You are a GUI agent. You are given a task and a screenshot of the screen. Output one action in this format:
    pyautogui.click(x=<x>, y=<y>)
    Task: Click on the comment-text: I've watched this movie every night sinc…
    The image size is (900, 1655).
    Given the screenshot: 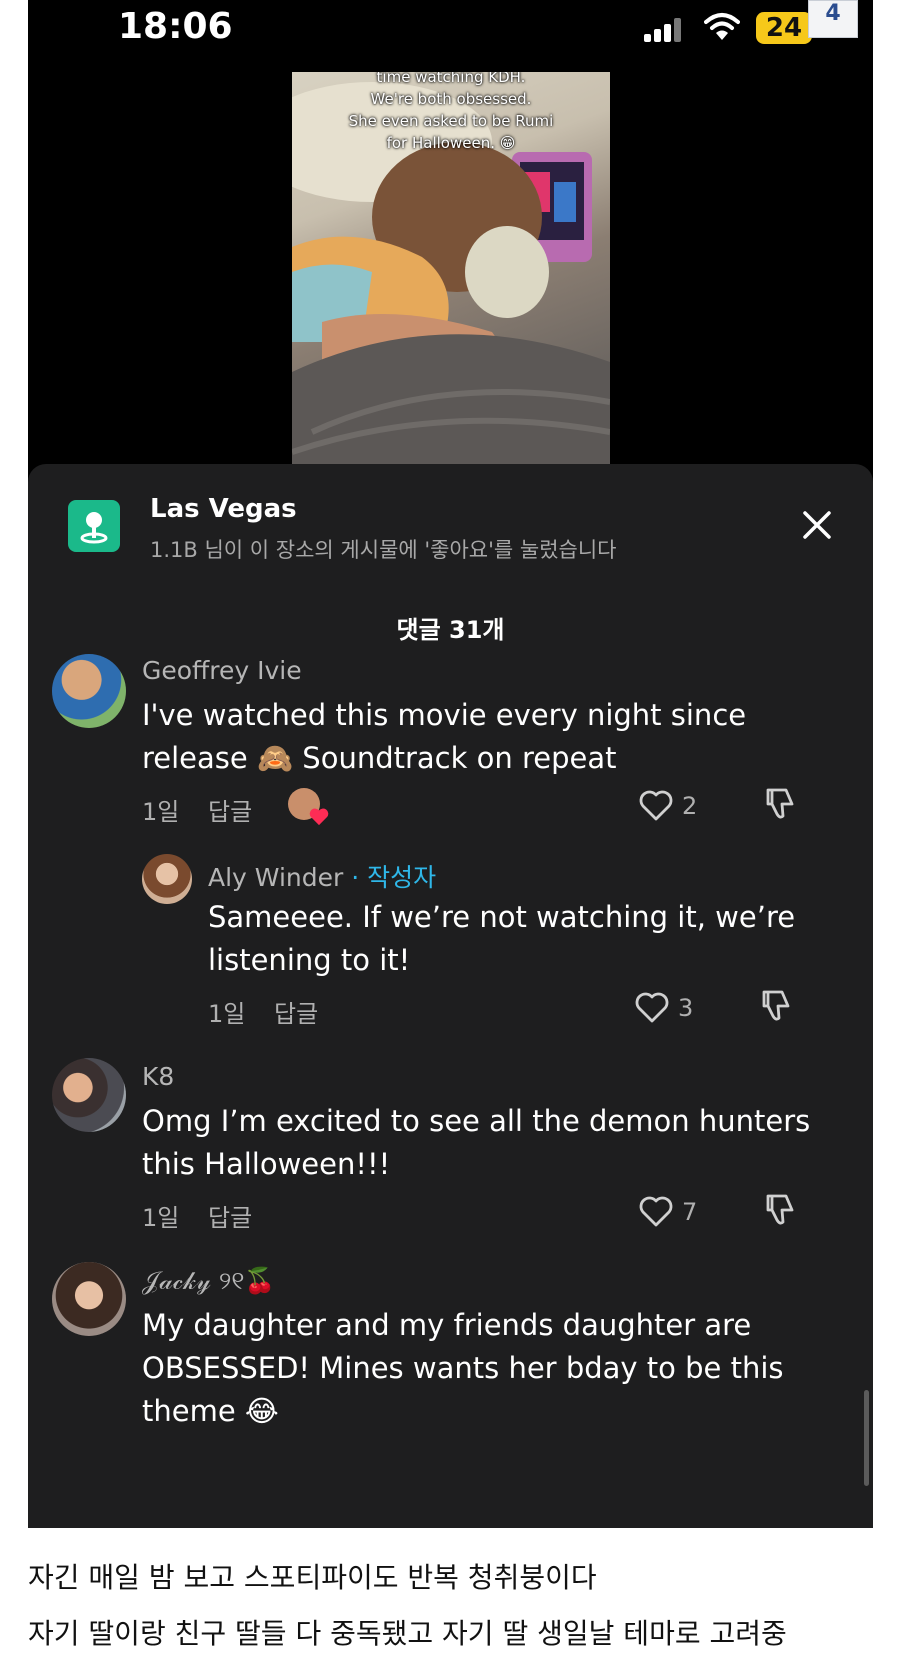 What is the action you would take?
    pyautogui.click(x=444, y=737)
    